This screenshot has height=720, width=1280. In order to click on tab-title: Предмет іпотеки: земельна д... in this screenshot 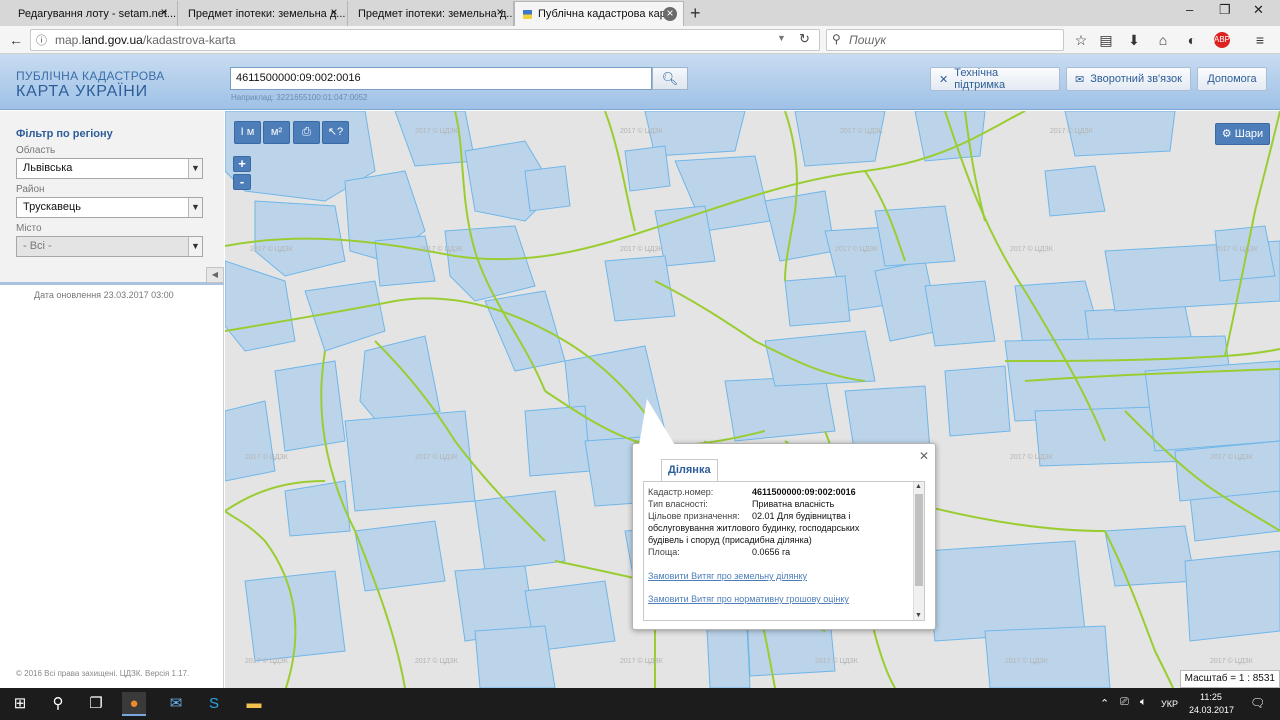, I will do `click(267, 13)`.